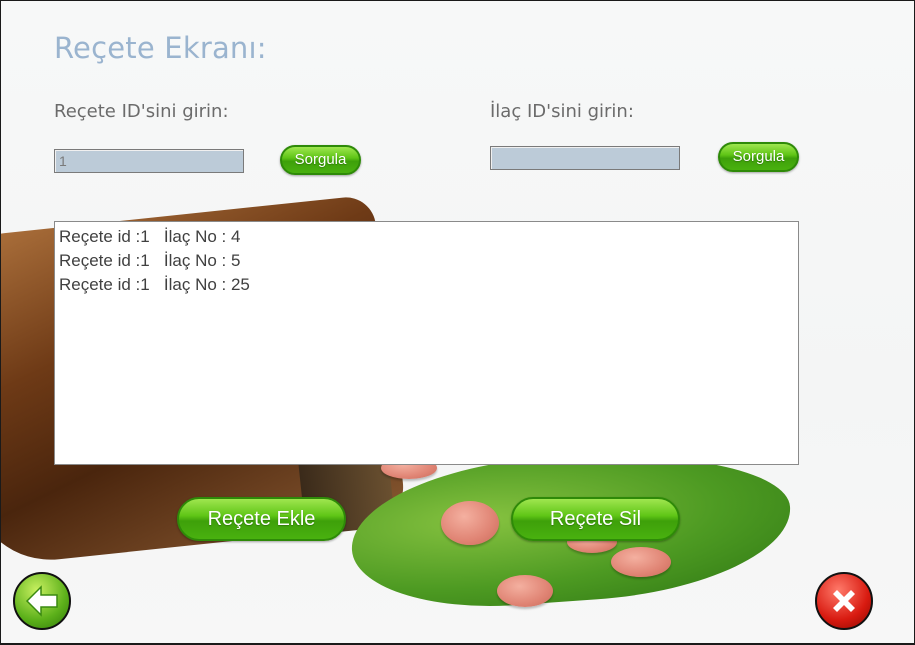 This screenshot has height=645, width=915. I want to click on back-button, so click(42, 601).